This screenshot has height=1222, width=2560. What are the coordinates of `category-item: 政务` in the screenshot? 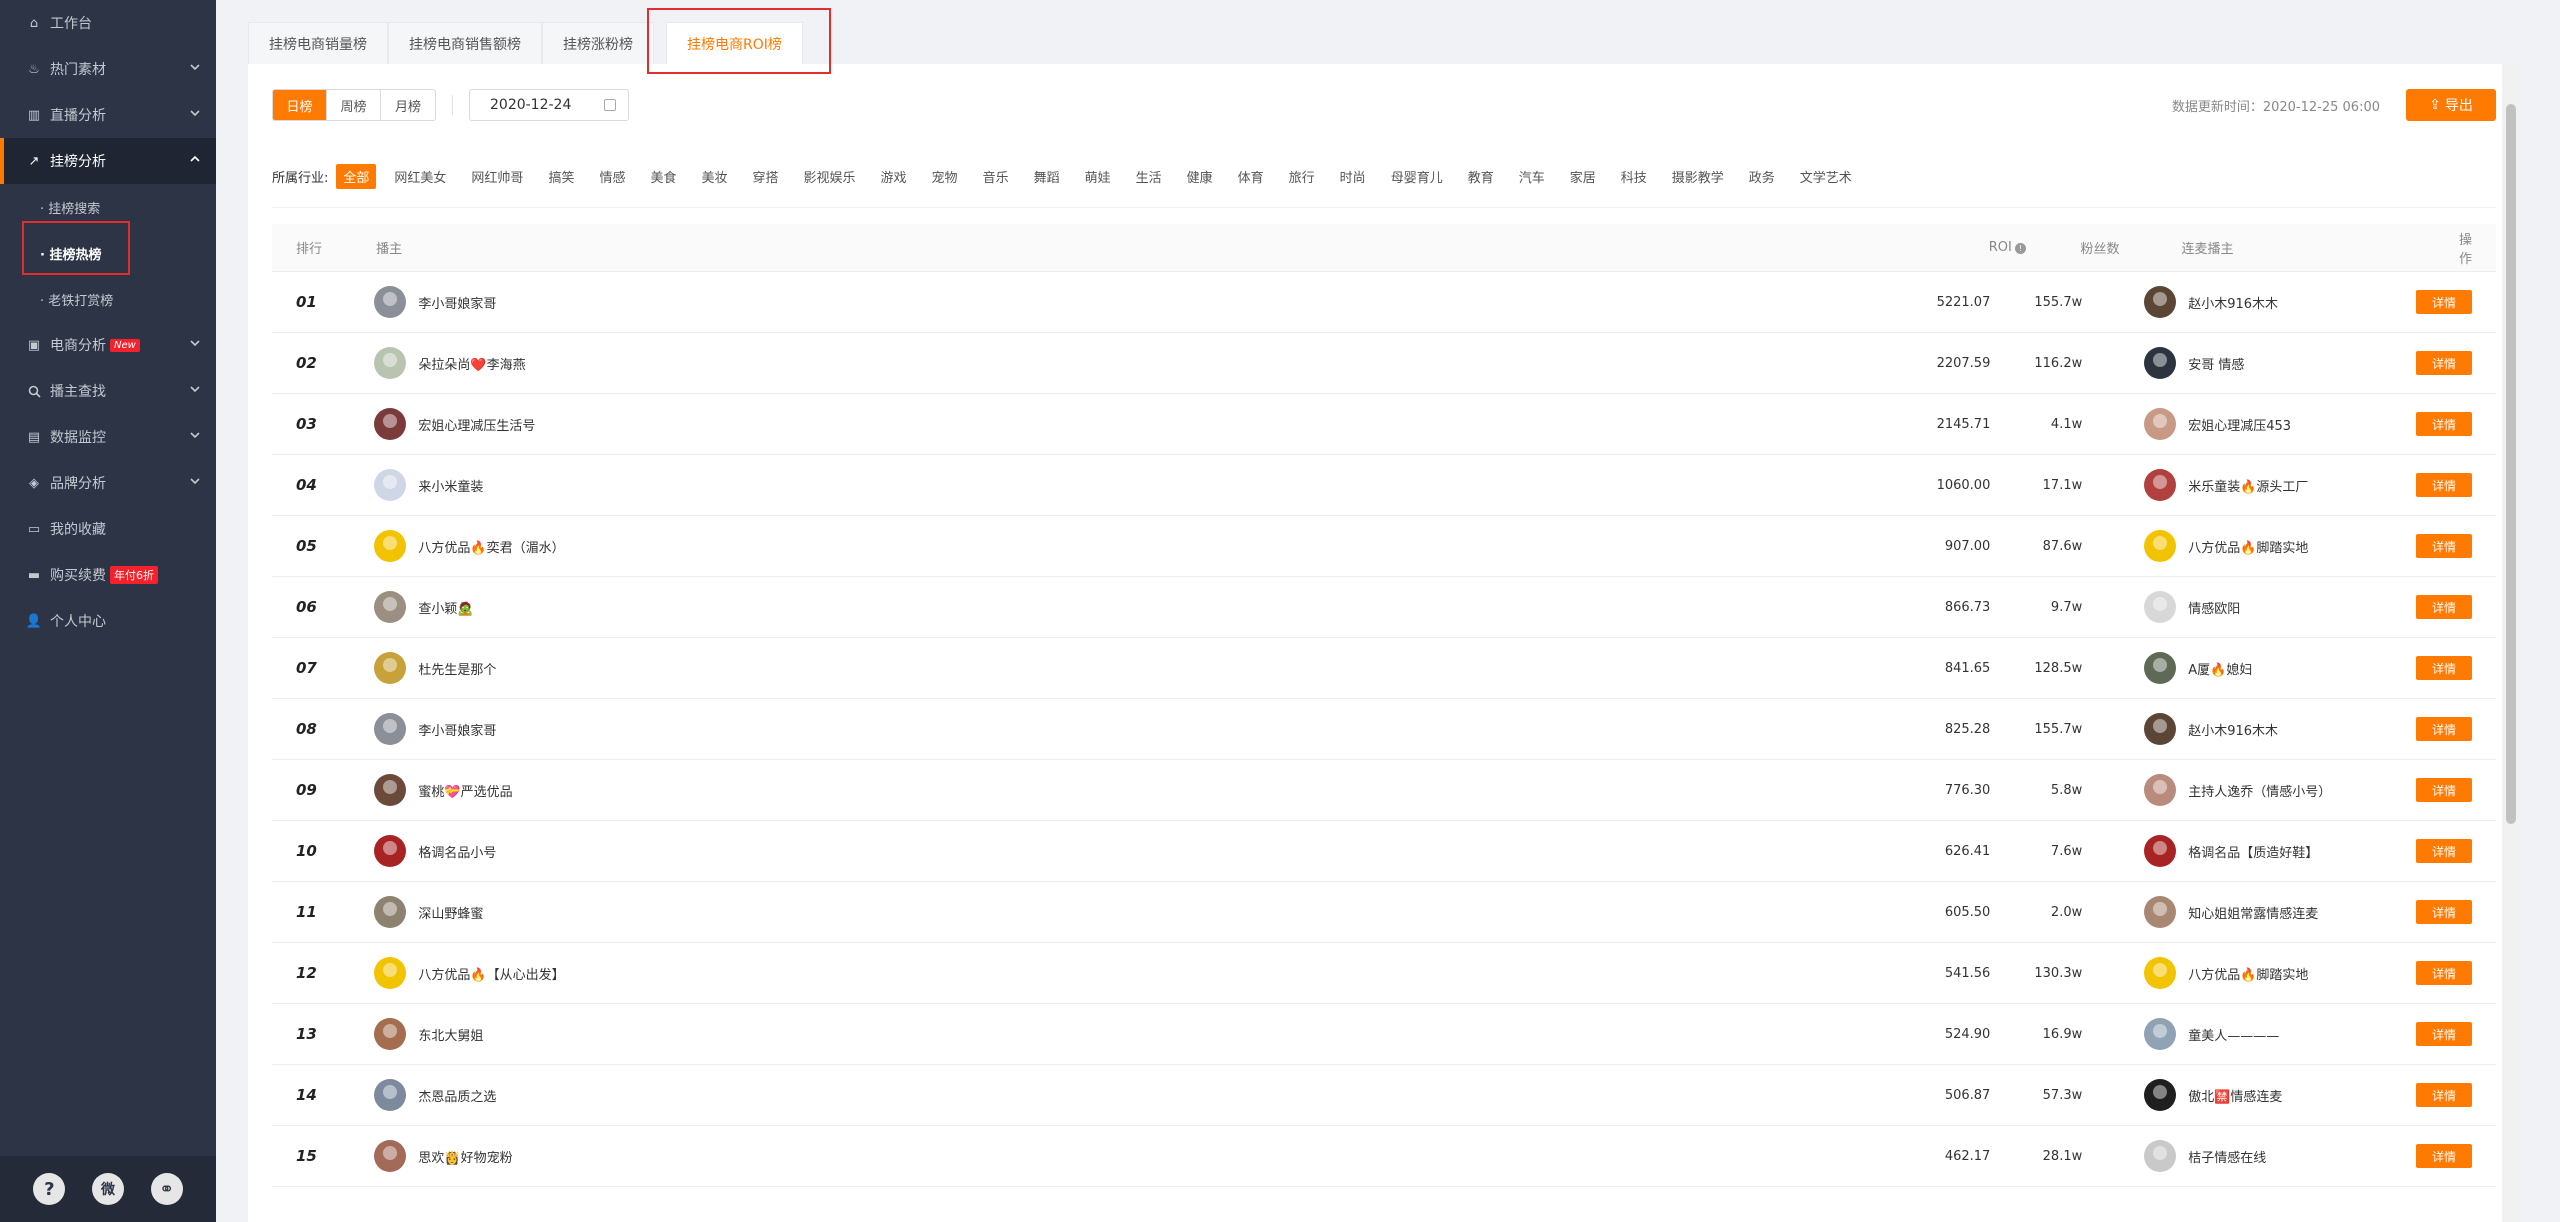 It's located at (1762, 176).